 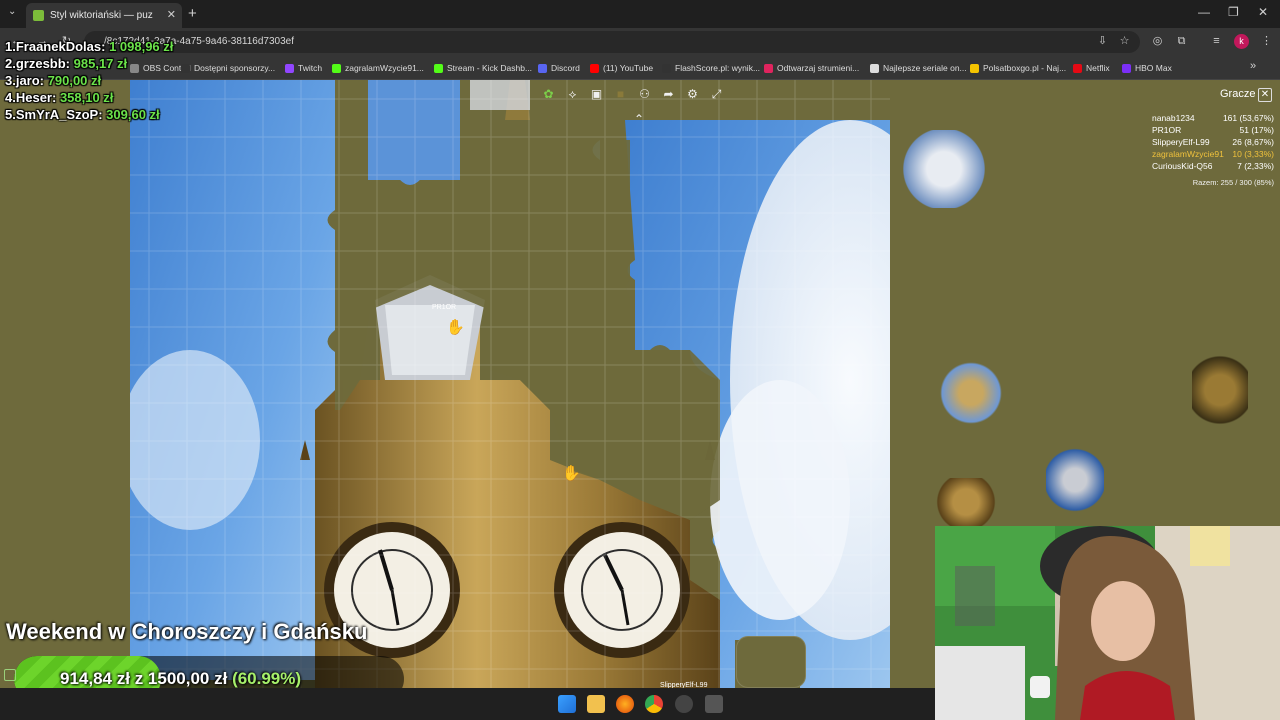 I want to click on bookmark-item: Discord, so click(x=559, y=68).